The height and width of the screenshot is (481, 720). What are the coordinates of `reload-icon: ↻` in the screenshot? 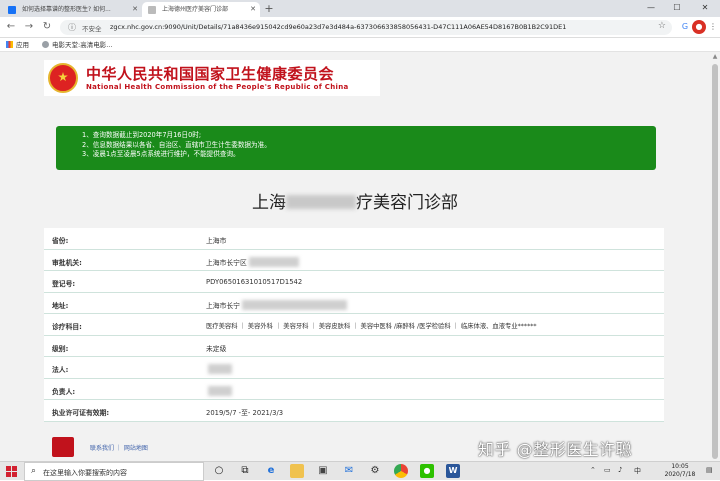 It's located at (47, 27).